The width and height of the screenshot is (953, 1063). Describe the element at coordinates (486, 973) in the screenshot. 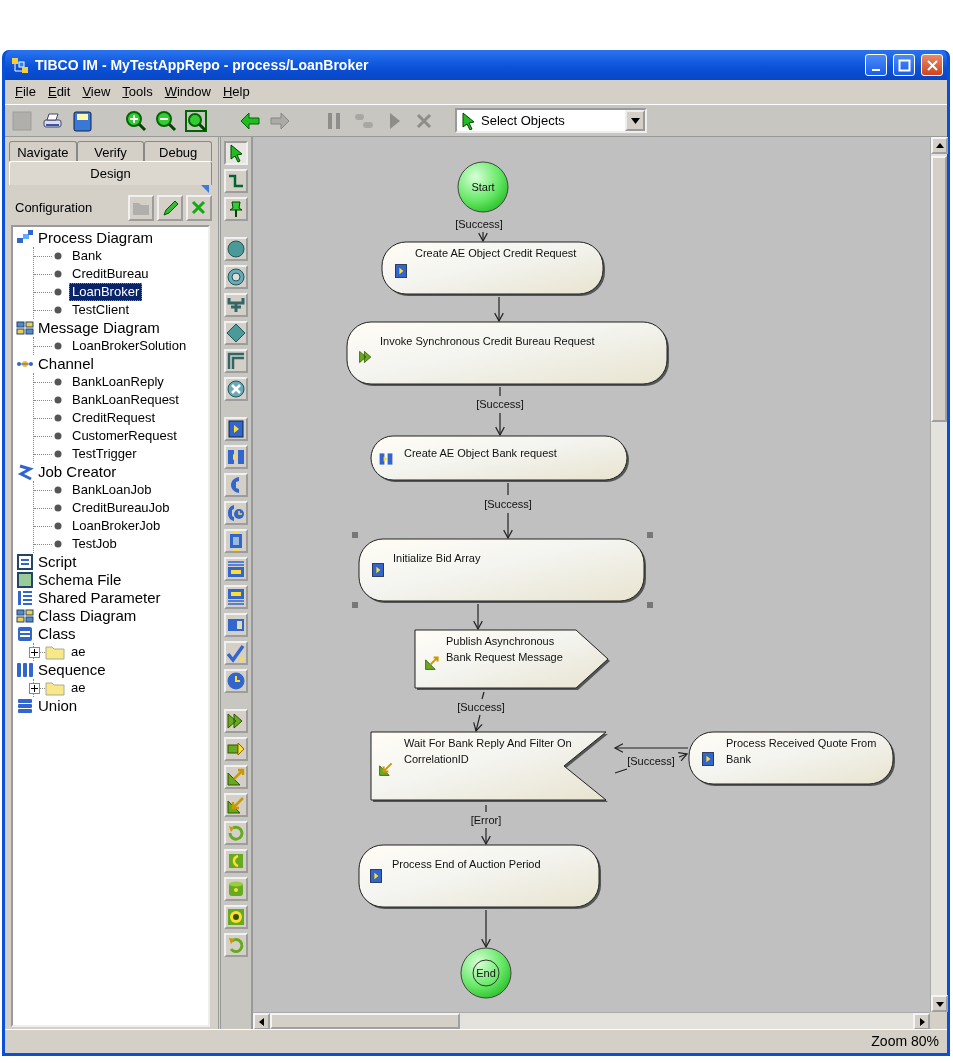

I see `end-node` at that location.